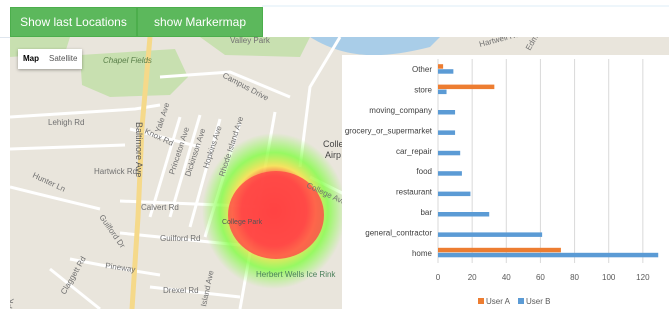  Describe the element at coordinates (334, 19) in the screenshot. I see `top-toolbar: Show last Locations show Markermap` at that location.